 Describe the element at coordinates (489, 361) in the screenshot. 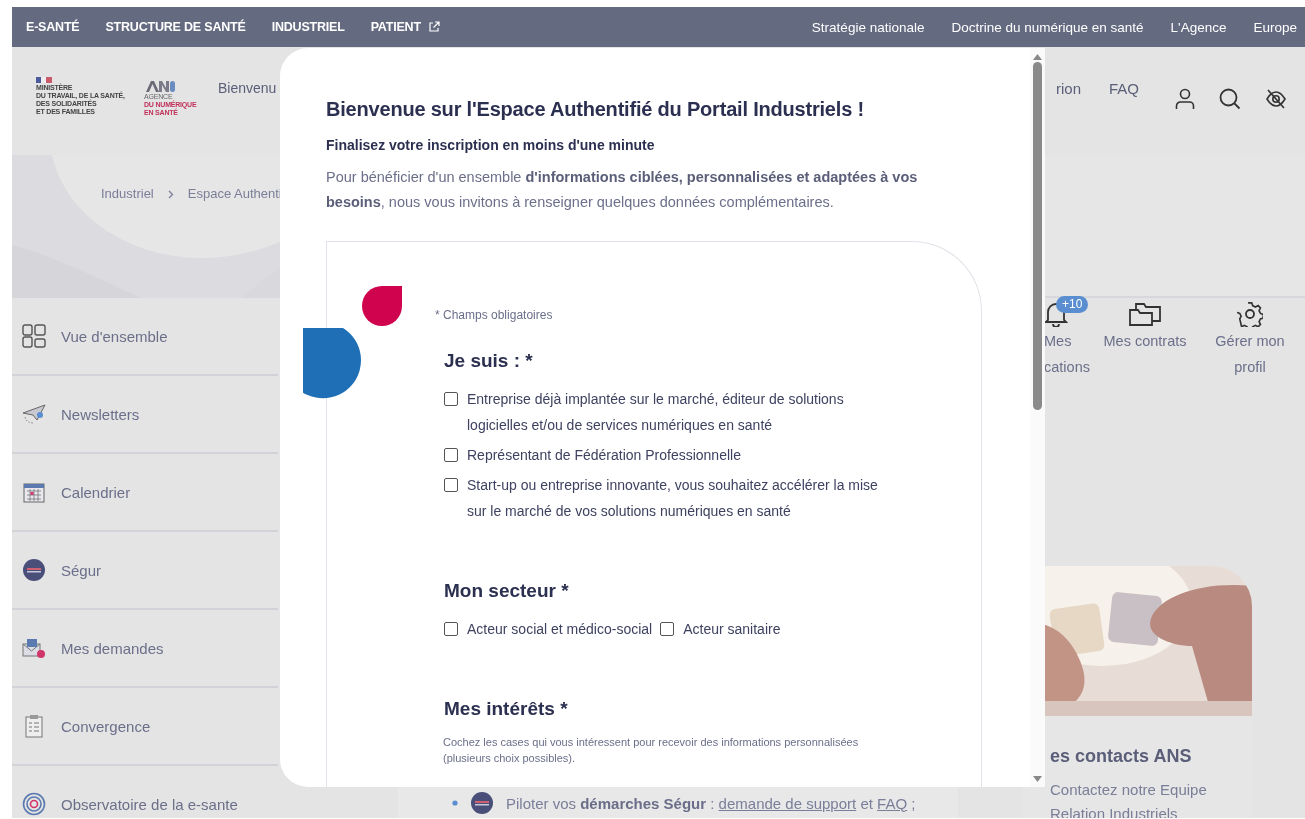

I see `section-title: Je suis : *` at that location.